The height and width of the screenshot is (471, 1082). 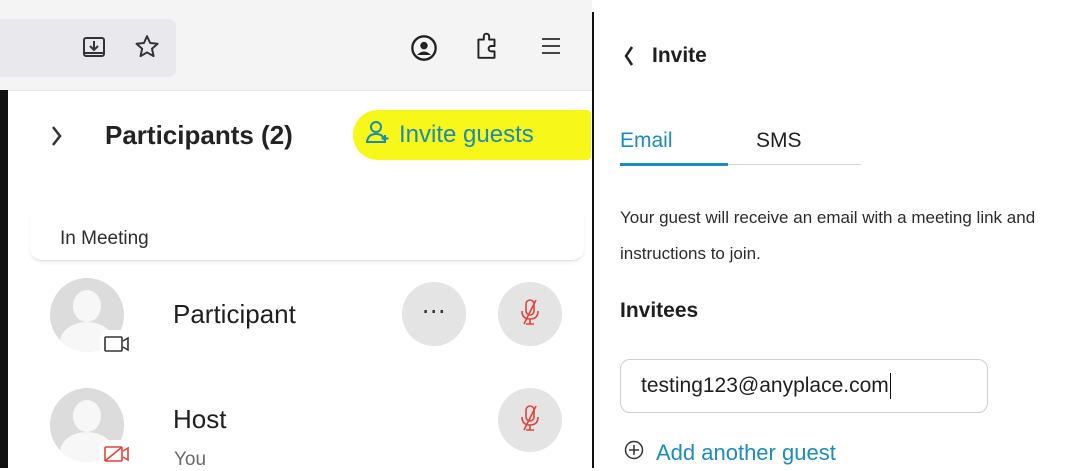 I want to click on plus-circle-icon, so click(x=634, y=453).